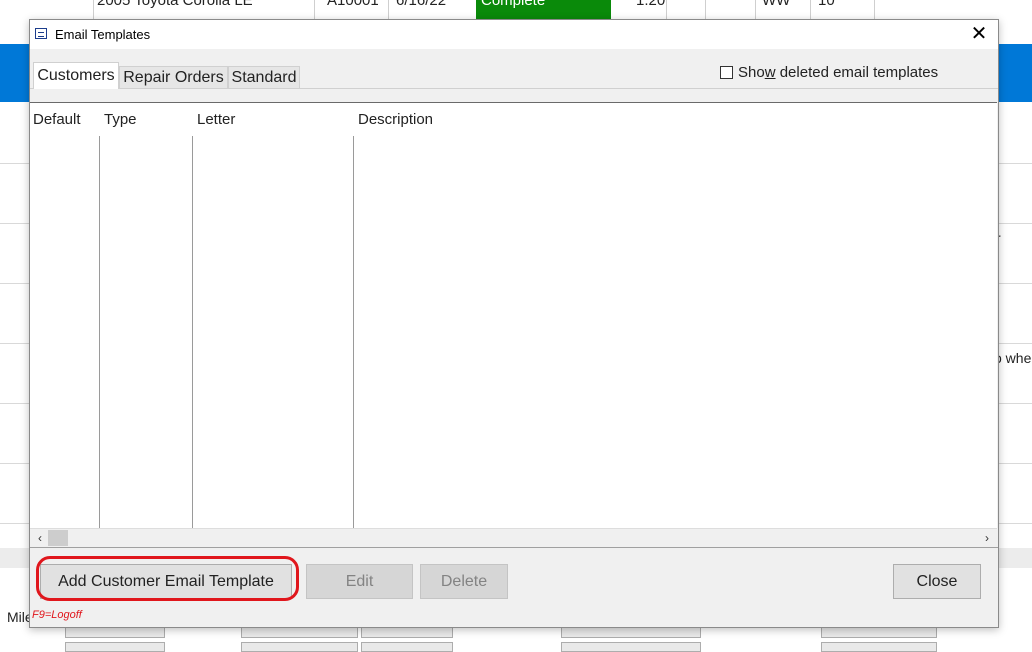 The width and height of the screenshot is (1032, 652). What do you see at coordinates (173, 77) in the screenshot?
I see `tab-repair-orders: Repair Orders` at bounding box center [173, 77].